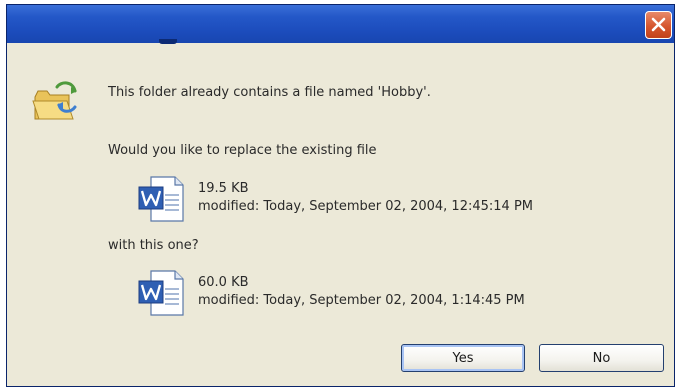 The image size is (675, 387). Describe the element at coordinates (223, 282) in the screenshot. I see `new-file-size: 60.0 KB` at that location.